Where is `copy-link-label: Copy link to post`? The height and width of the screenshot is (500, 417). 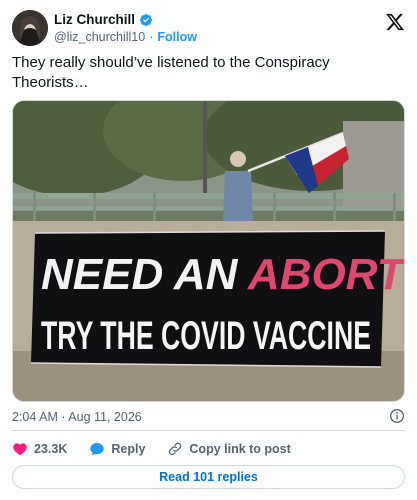
copy-link-label: Copy link to post is located at coordinates (240, 449).